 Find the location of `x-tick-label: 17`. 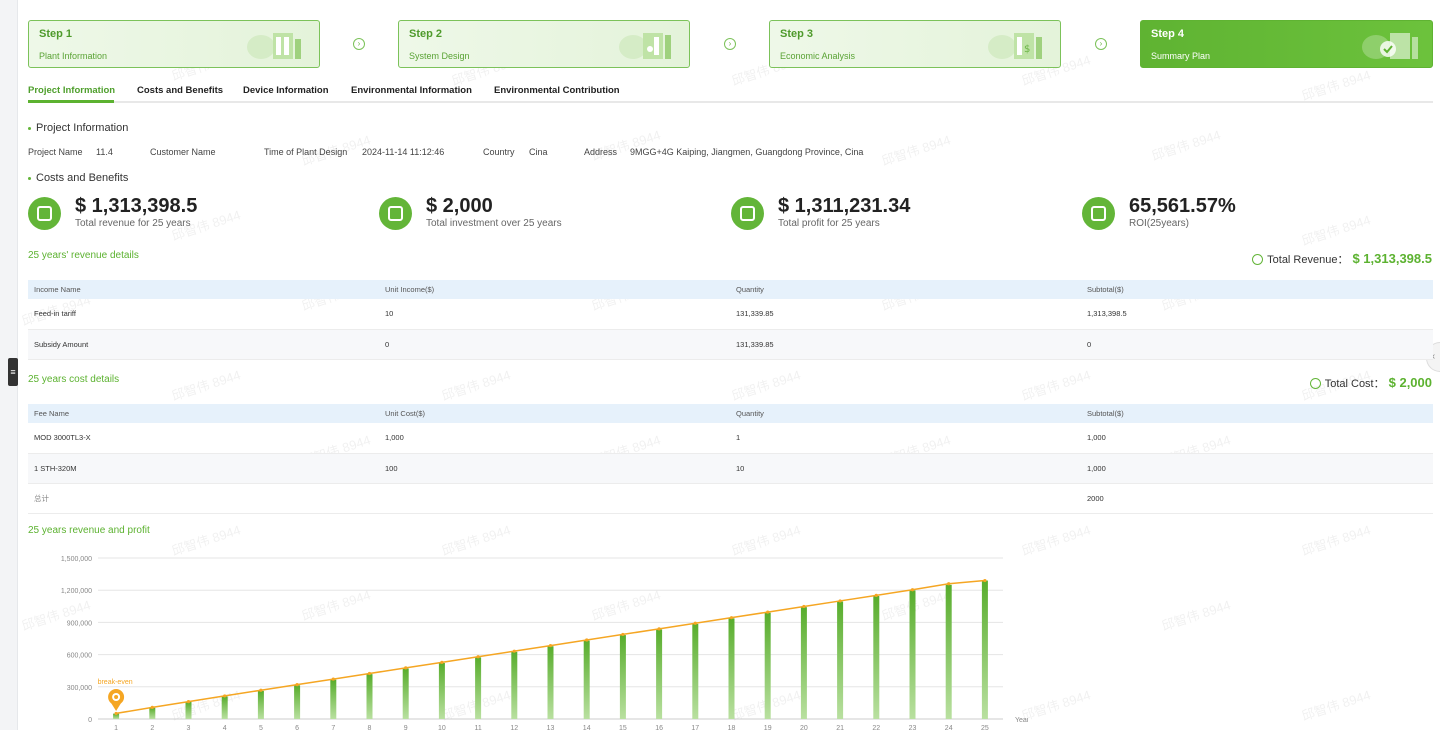

x-tick-label: 17 is located at coordinates (695, 727).